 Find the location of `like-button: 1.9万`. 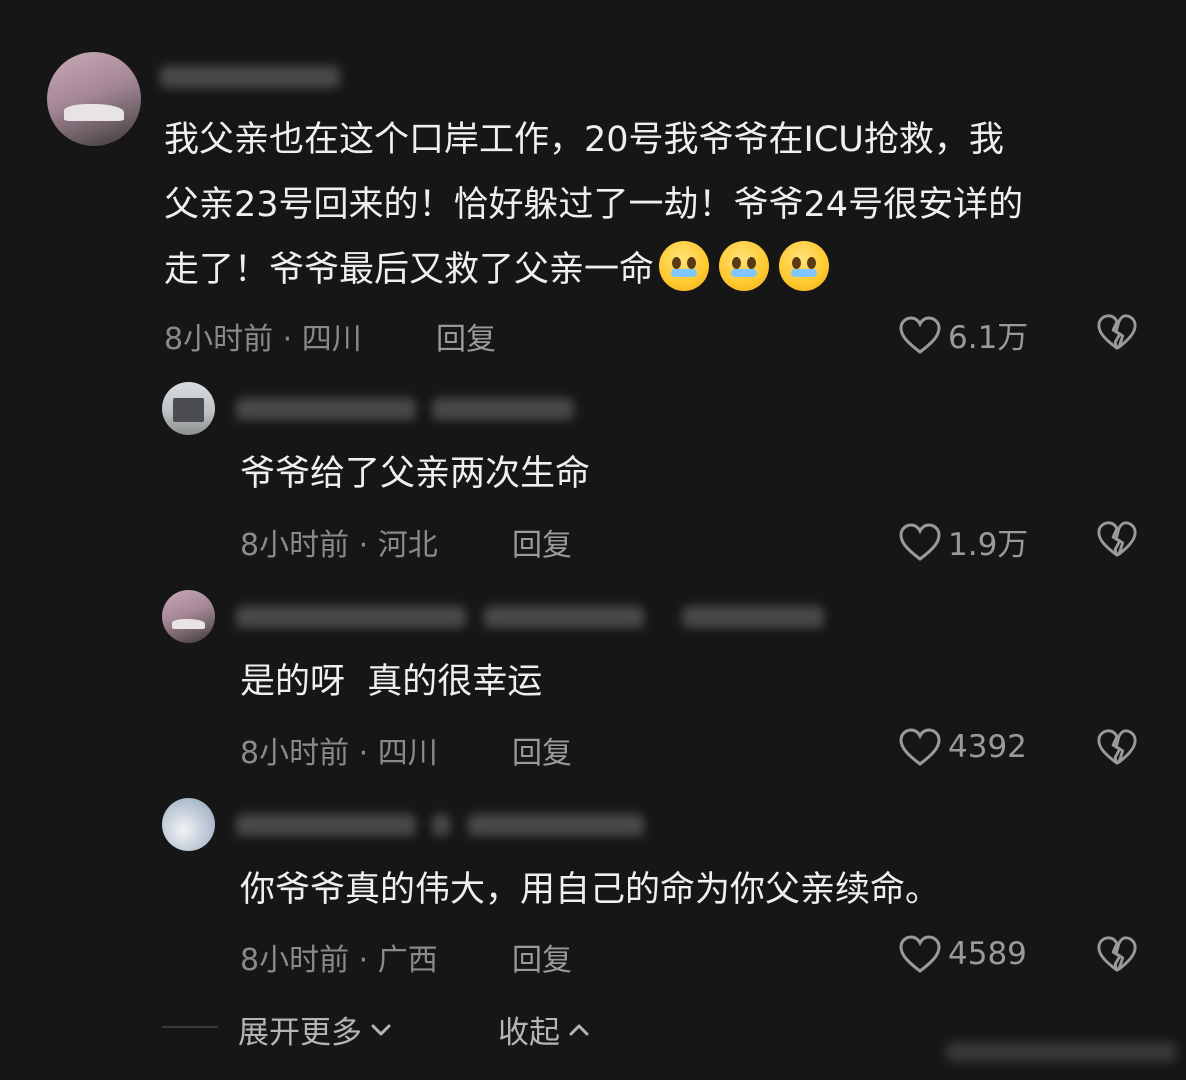

like-button: 1.9万 is located at coordinates (963, 541).